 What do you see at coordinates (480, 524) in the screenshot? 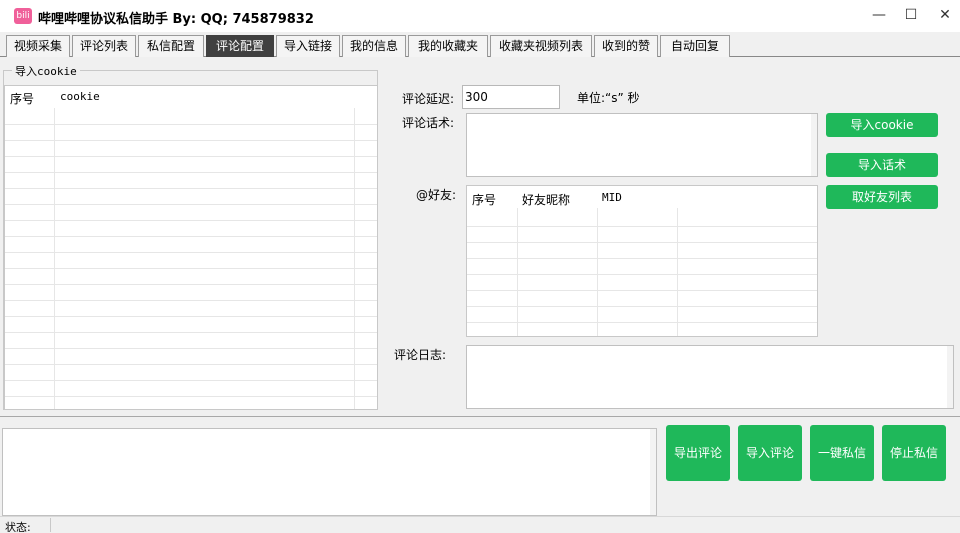
I see `status-bar: 状态:` at bounding box center [480, 524].